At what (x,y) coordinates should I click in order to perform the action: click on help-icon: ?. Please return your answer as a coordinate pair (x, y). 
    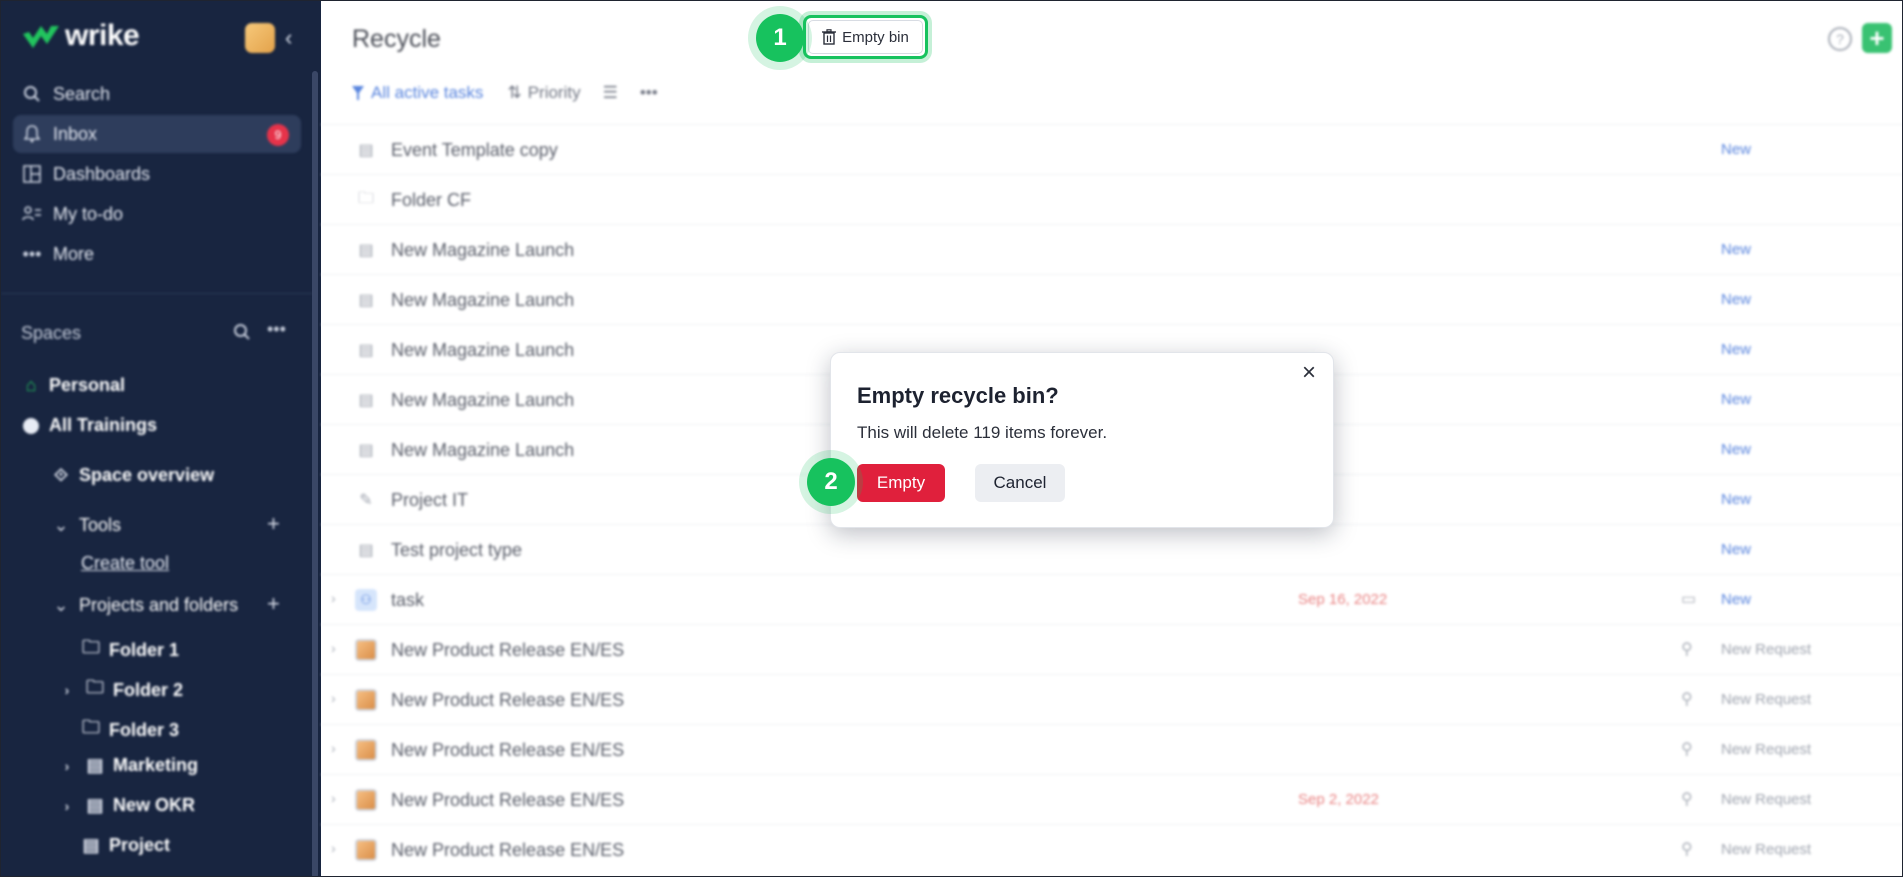
    Looking at the image, I should click on (1840, 39).